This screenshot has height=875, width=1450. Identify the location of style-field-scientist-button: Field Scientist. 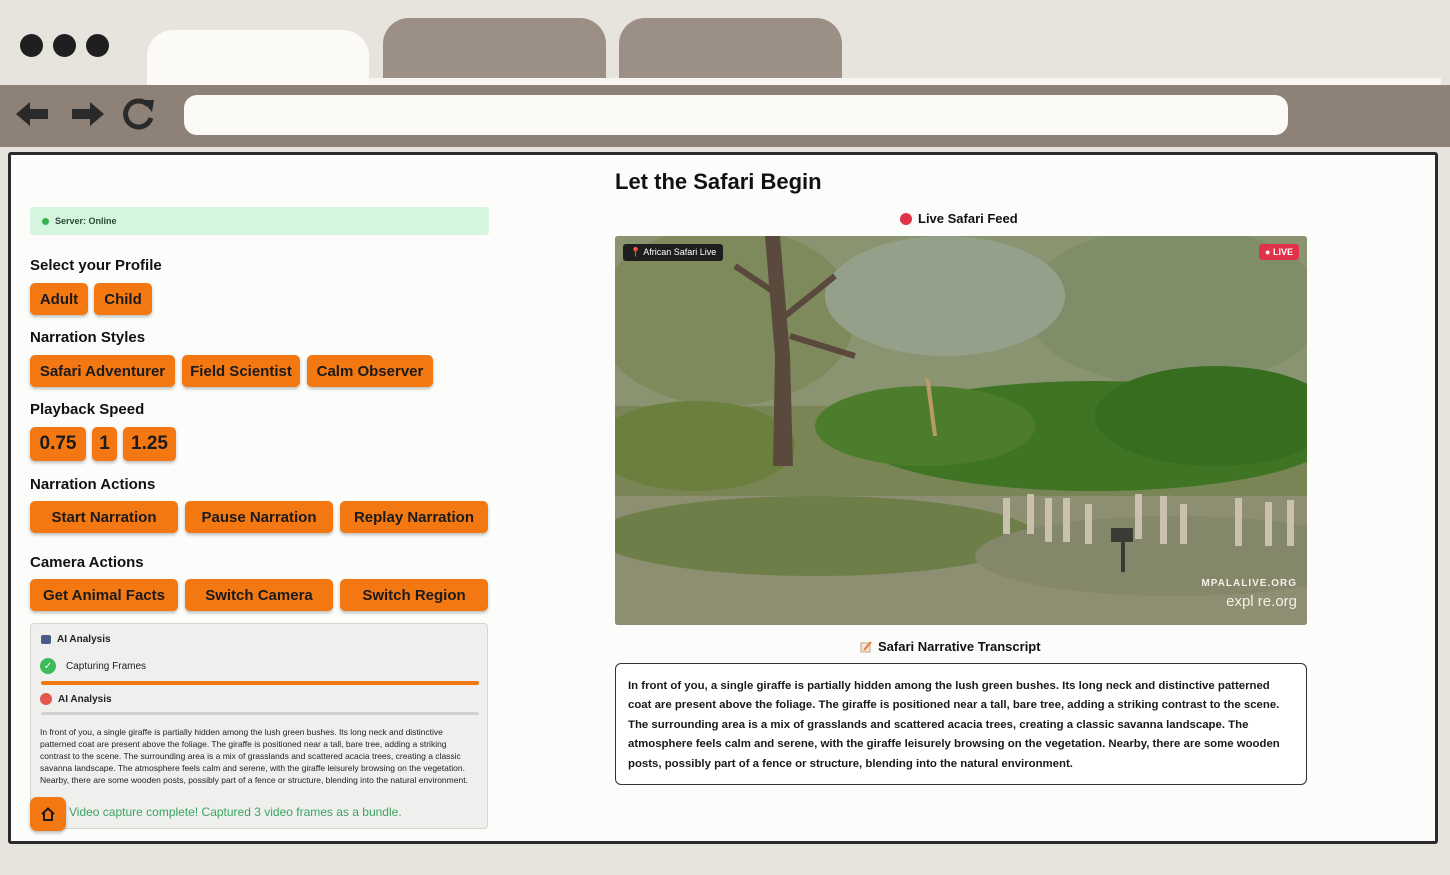
(241, 371).